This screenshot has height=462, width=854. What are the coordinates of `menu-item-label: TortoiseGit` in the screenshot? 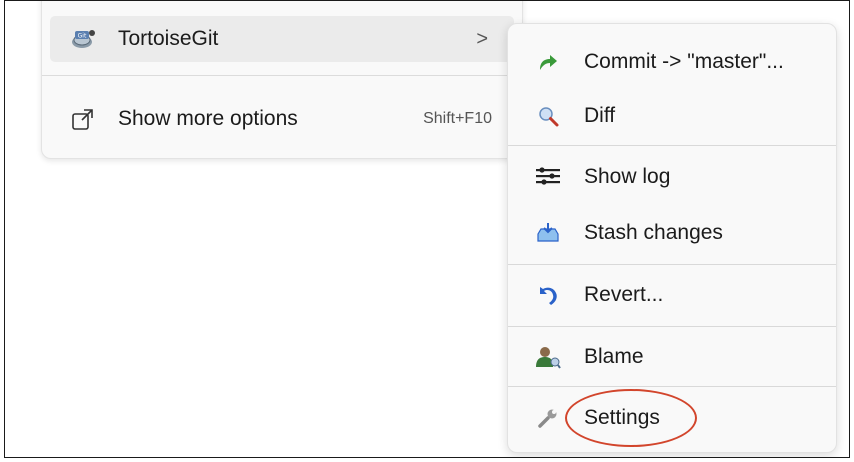 It's located at (168, 38).